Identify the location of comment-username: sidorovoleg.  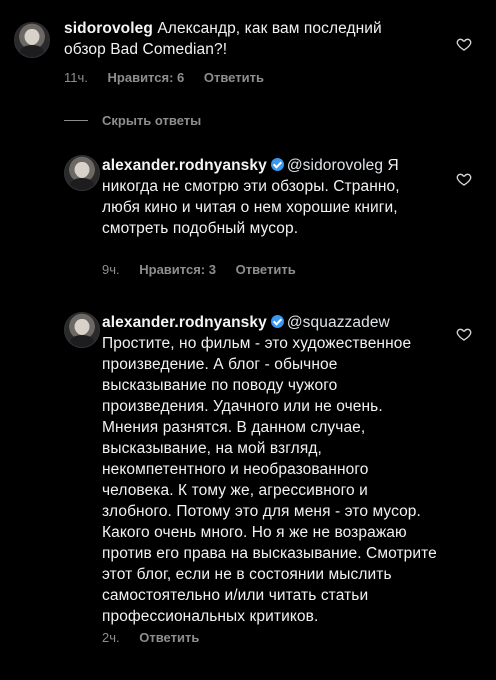
(108, 28).